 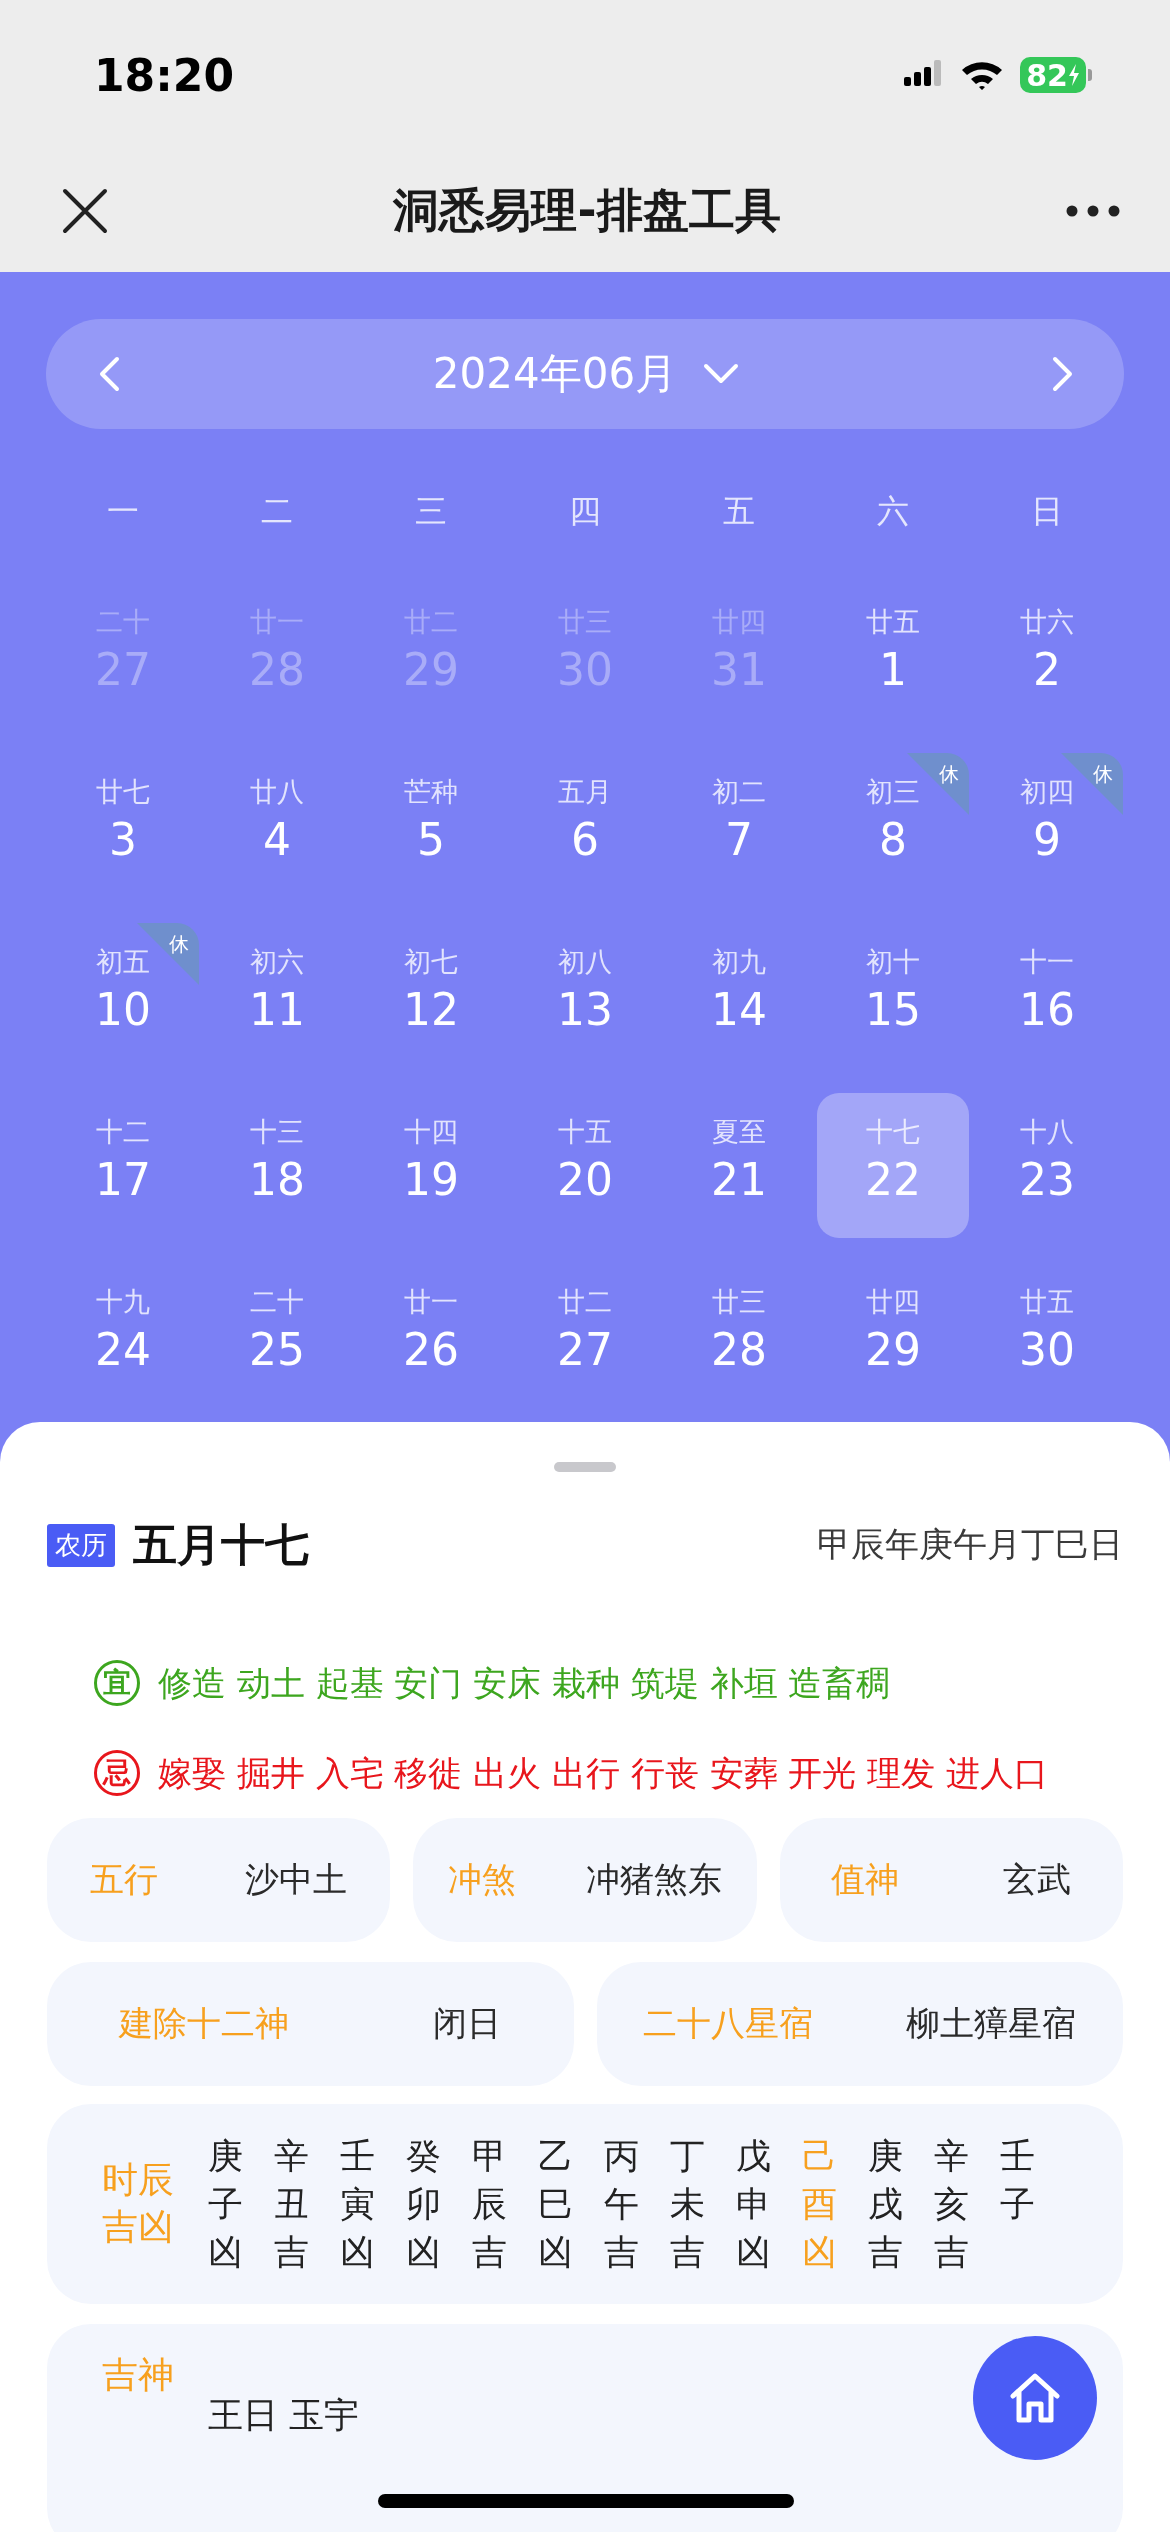 I want to click on hour-column: 辛 亥 吉, so click(x=951, y=2204).